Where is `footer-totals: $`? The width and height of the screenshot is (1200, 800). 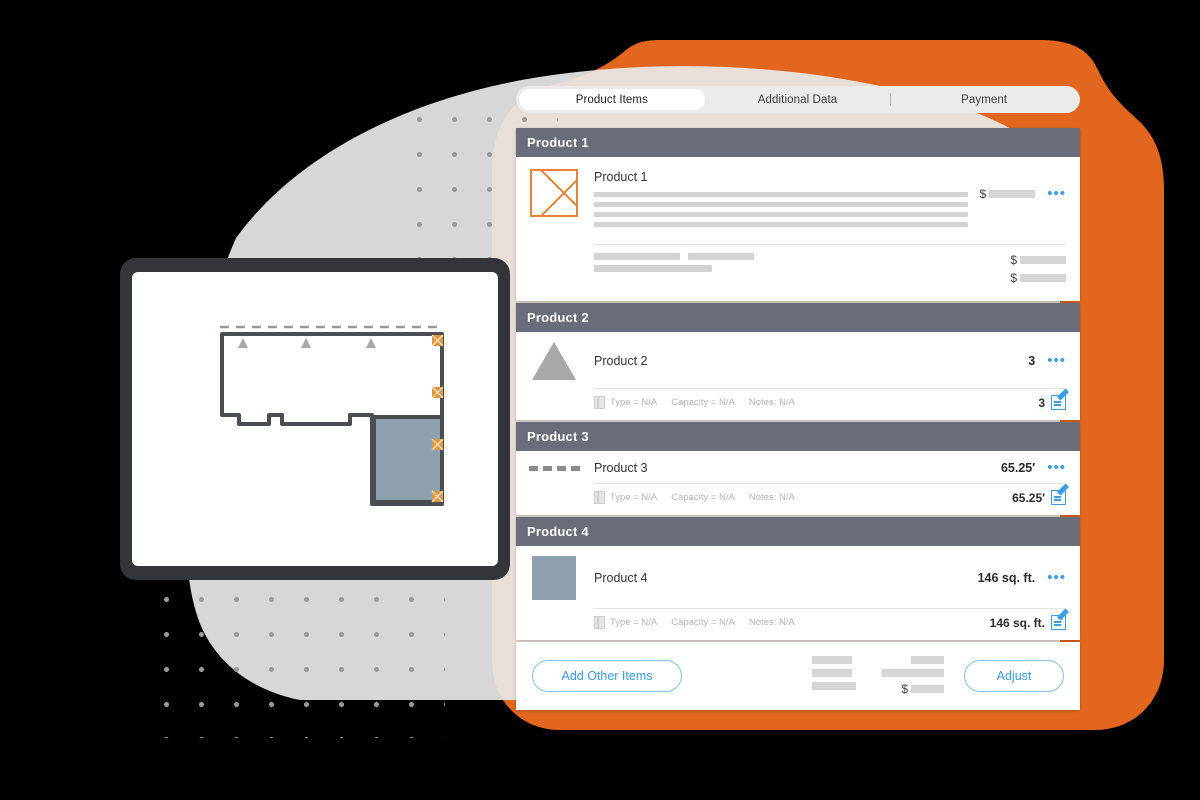
footer-totals: $ is located at coordinates (878, 676).